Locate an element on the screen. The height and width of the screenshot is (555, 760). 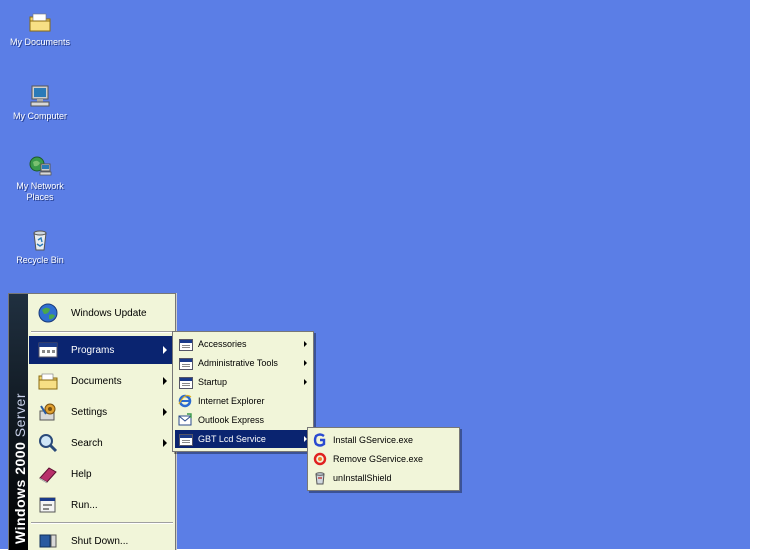
programs-item-label: Outlook Express is located at coordinates (231, 420).